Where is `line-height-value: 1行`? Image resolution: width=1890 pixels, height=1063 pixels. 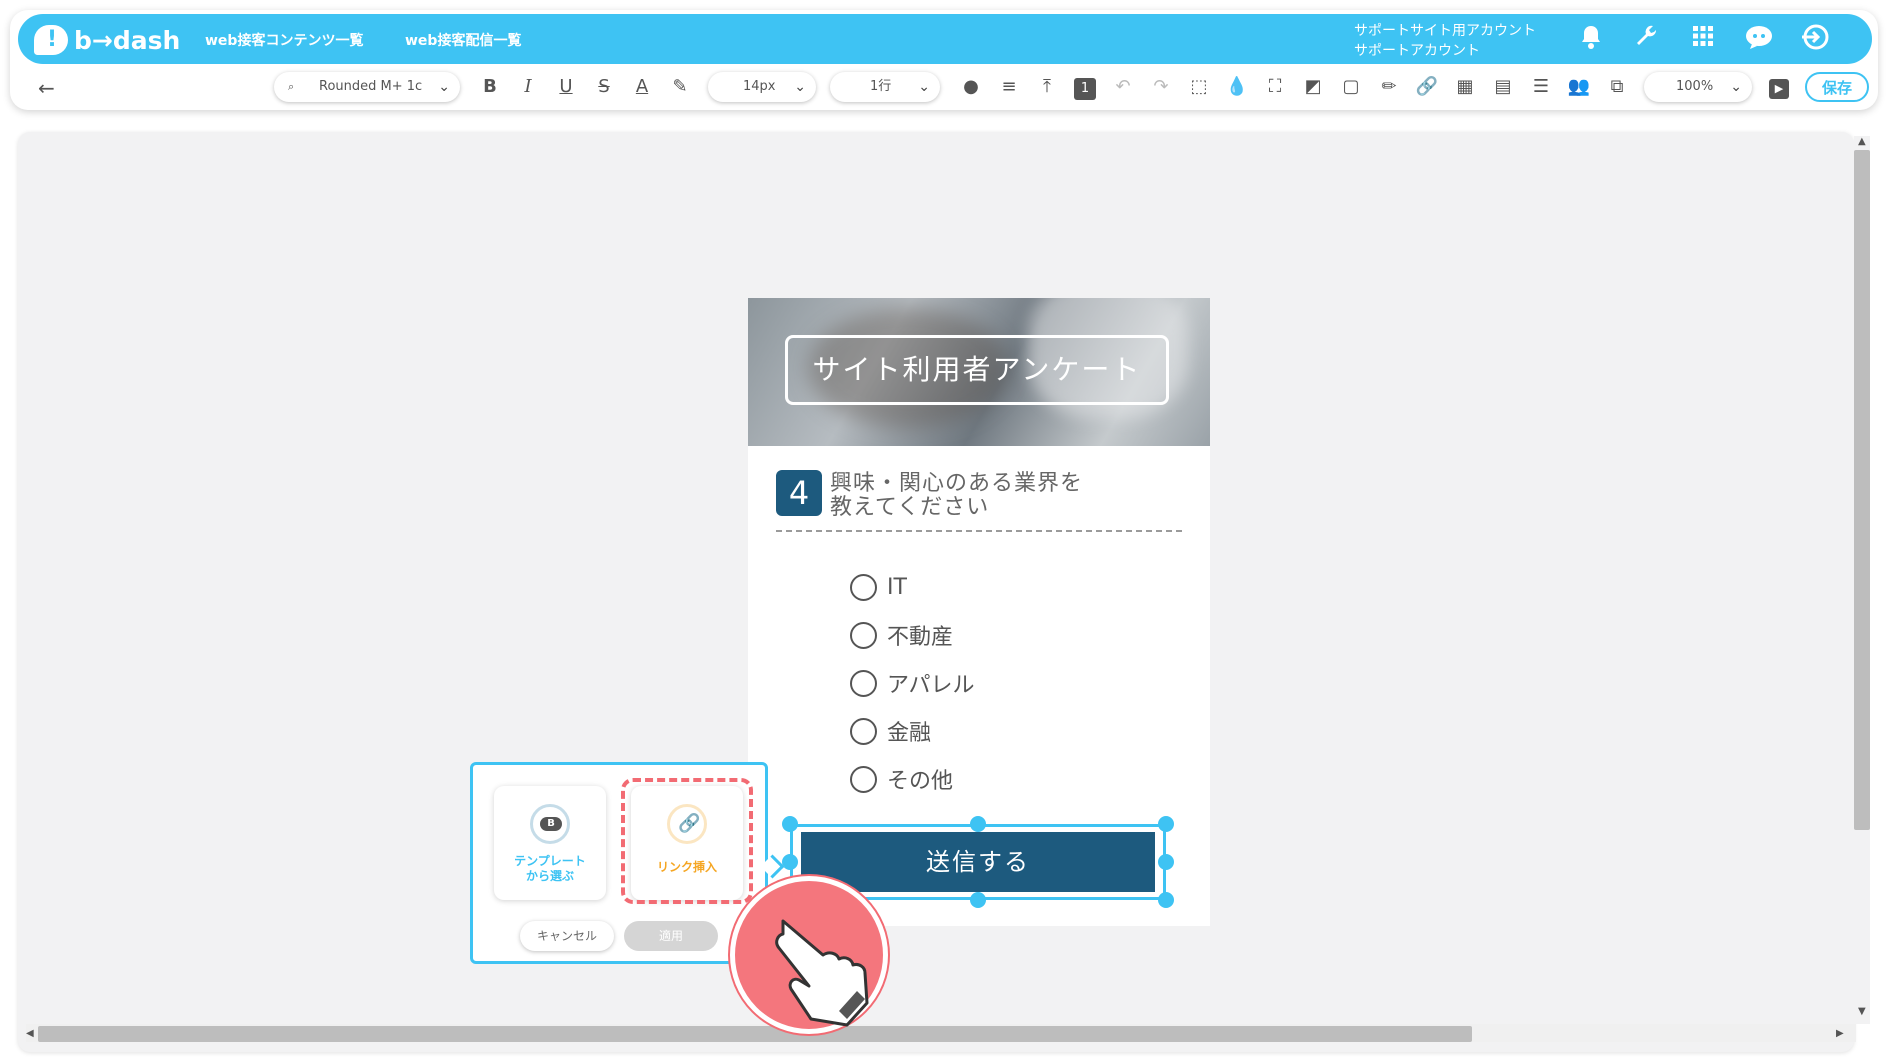 line-height-value: 1行 is located at coordinates (881, 86).